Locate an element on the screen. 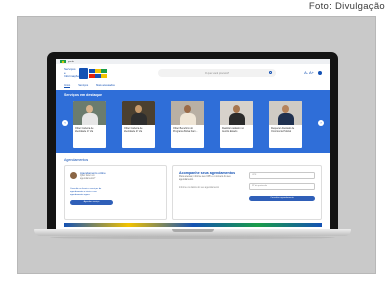 The width and height of the screenshot is (389, 283). search-input: O que você procura? is located at coordinates (217, 73).